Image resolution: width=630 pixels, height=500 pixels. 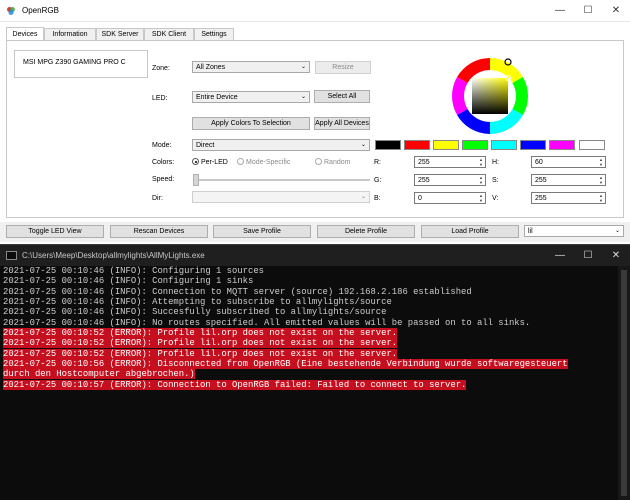 What do you see at coordinates (163, 162) in the screenshot?
I see `colors-label: Colors:` at bounding box center [163, 162].